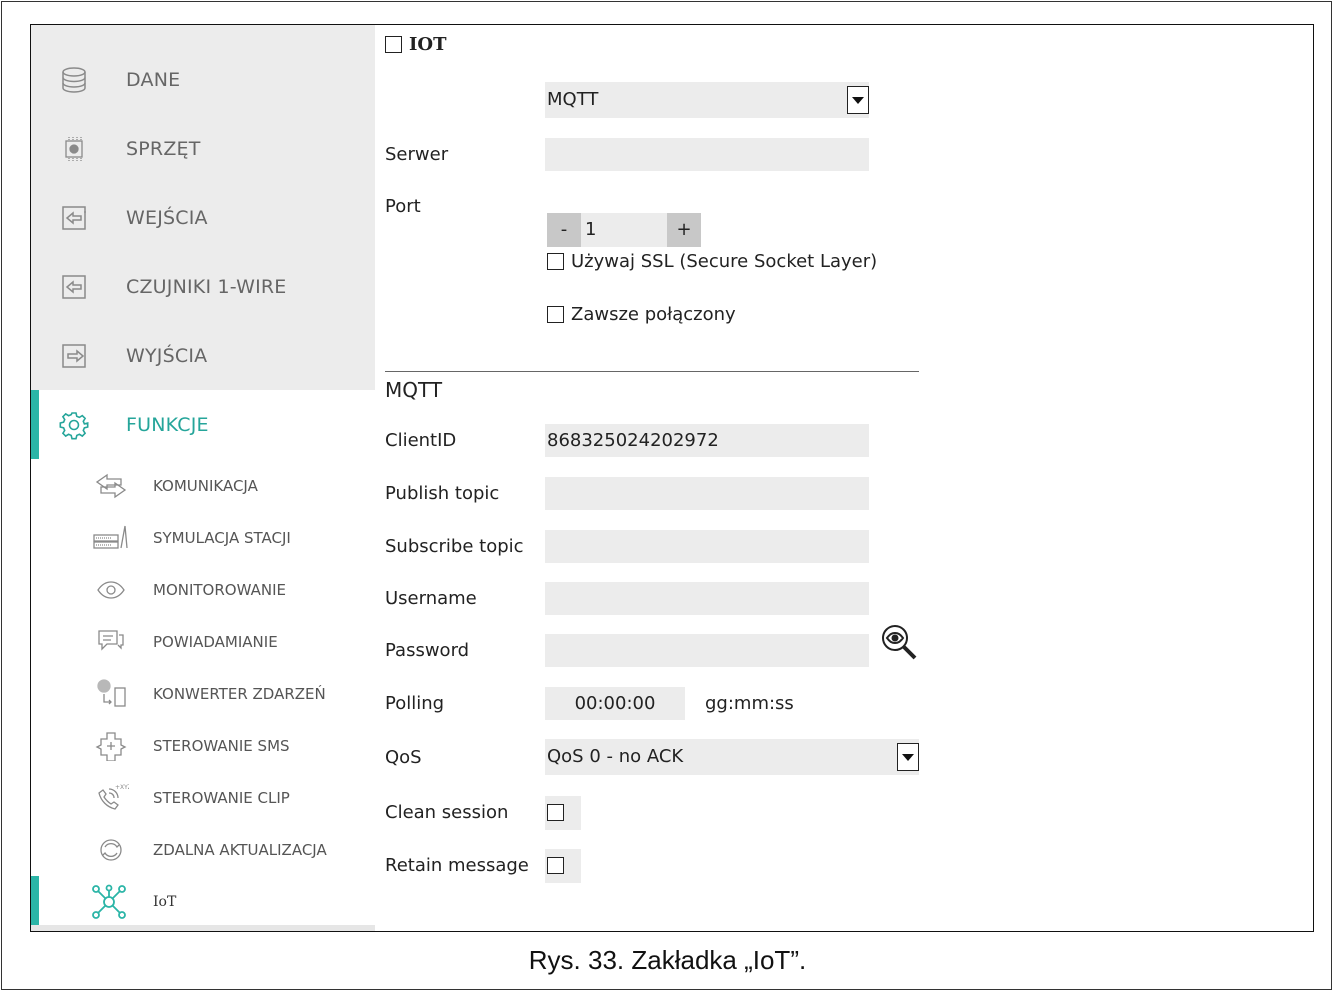 Image resolution: width=1335 pixels, height=992 pixels. I want to click on show-password-icon, so click(900, 642).